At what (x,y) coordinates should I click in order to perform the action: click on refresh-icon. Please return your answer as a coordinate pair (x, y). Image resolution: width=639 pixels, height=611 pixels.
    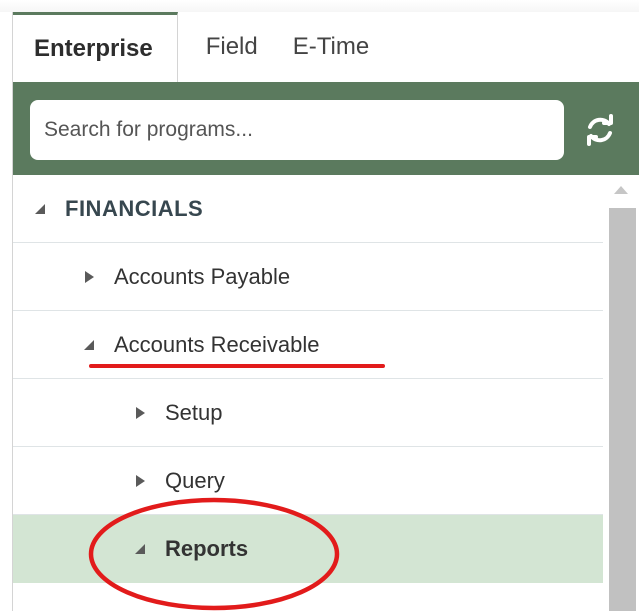
    Looking at the image, I should click on (600, 130).